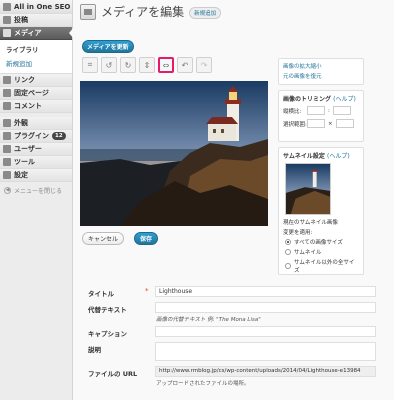 This screenshot has width=394, height=400. What do you see at coordinates (21, 123) in the screenshot?
I see `menu-label: 外観` at bounding box center [21, 123].